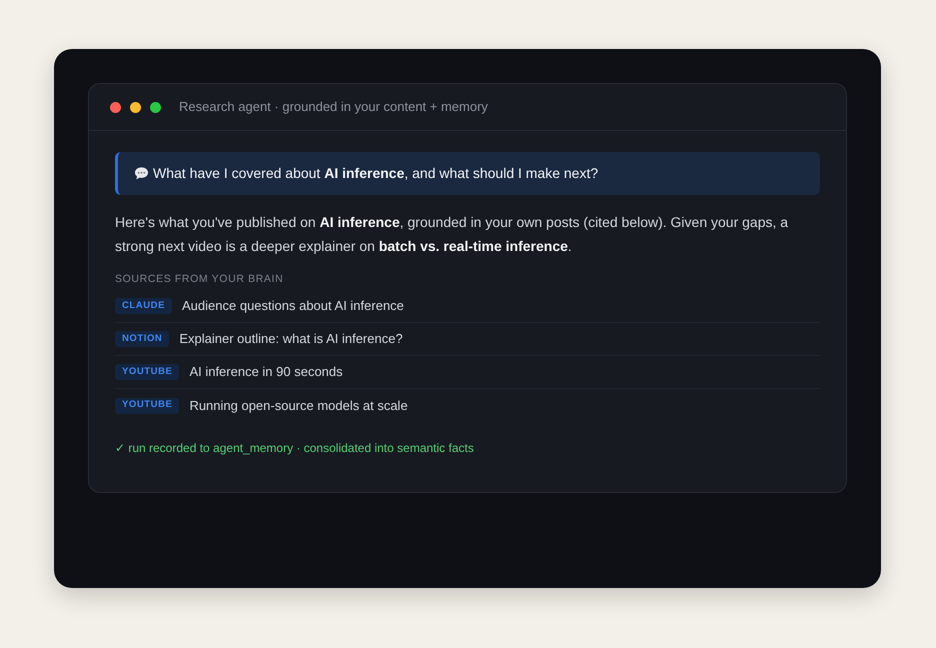  I want to click on source-badge: CLAUDE, so click(143, 306).